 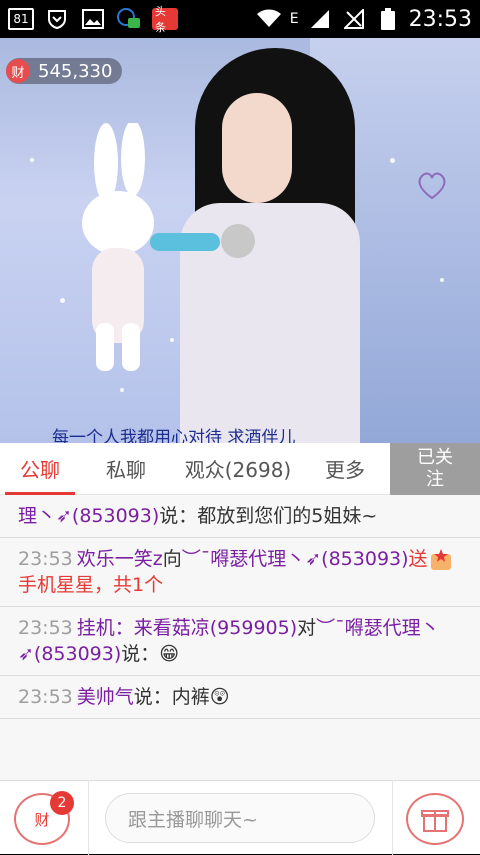 I want to click on vpn-shield-icon, so click(x=57, y=19).